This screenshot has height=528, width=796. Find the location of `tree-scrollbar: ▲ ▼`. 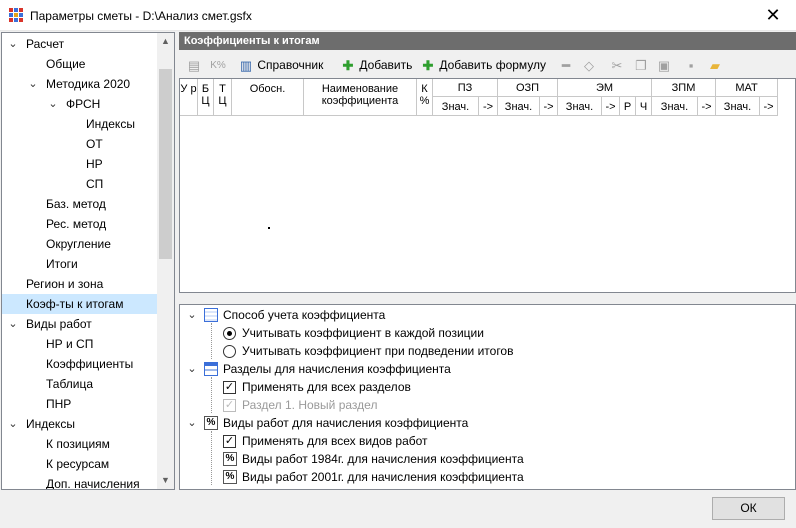

tree-scrollbar: ▲ ▼ is located at coordinates (165, 261).